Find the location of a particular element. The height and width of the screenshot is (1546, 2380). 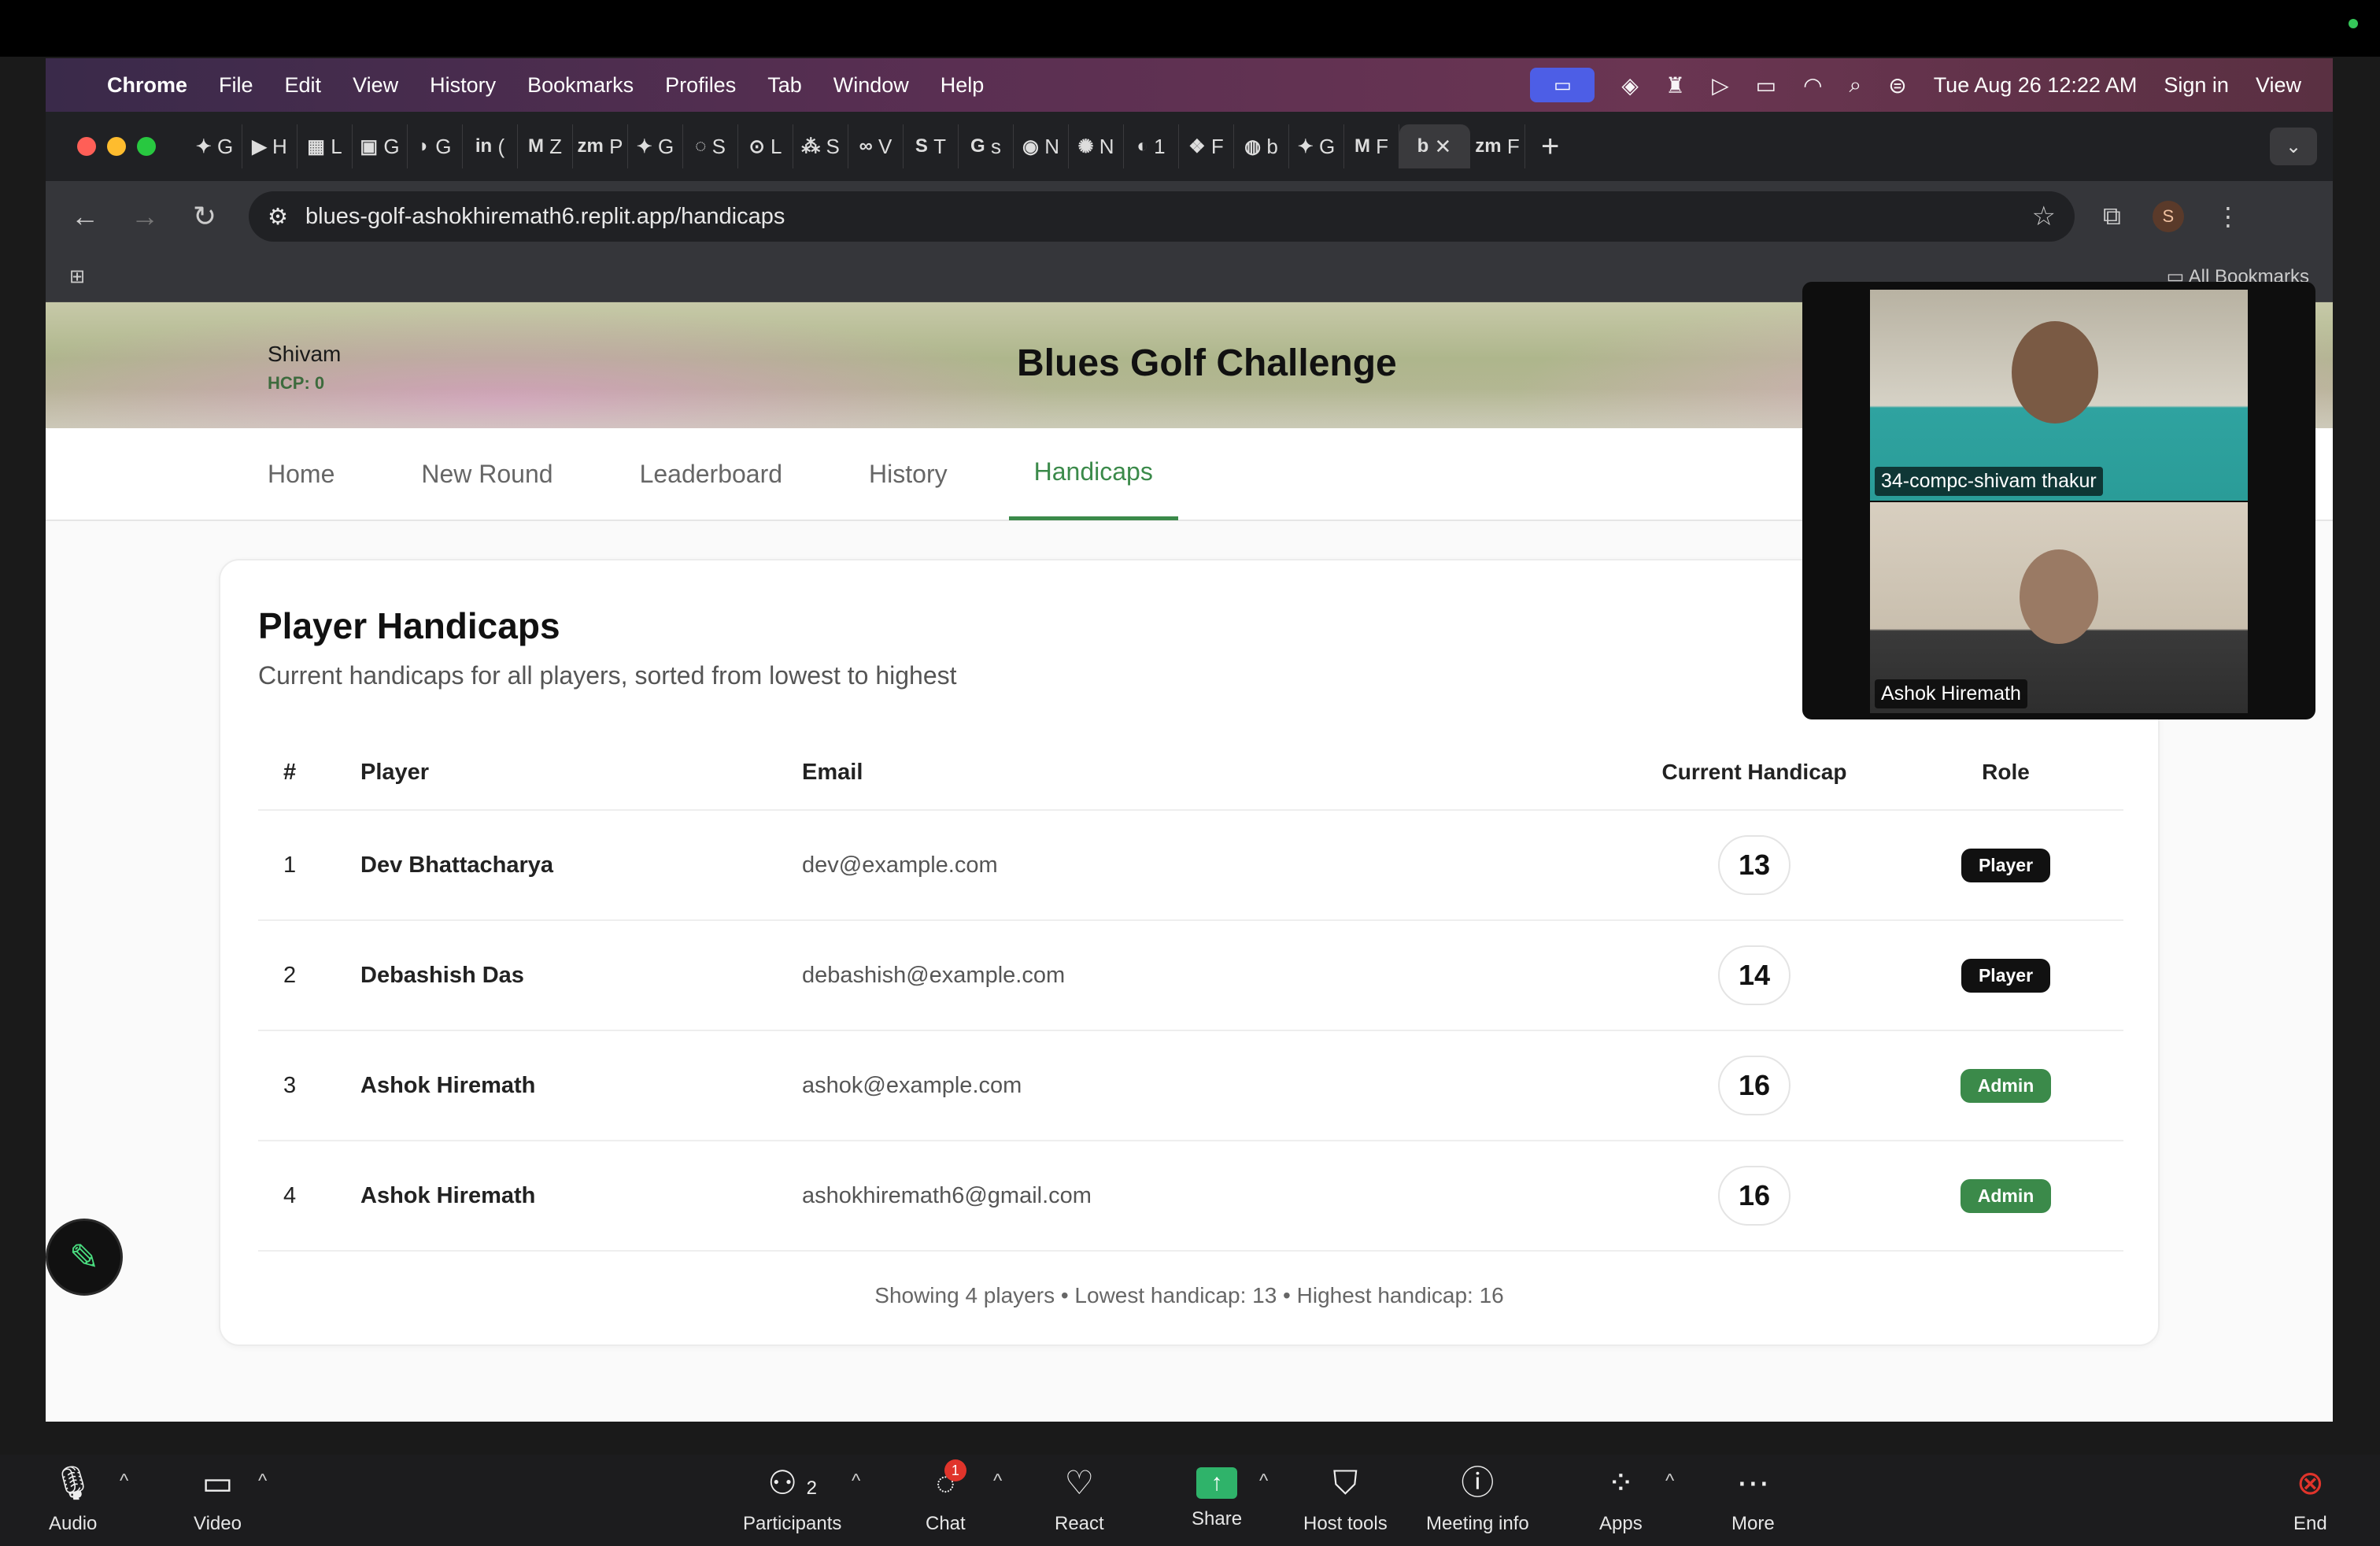

new-tab-icon: + is located at coordinates (1550, 147).